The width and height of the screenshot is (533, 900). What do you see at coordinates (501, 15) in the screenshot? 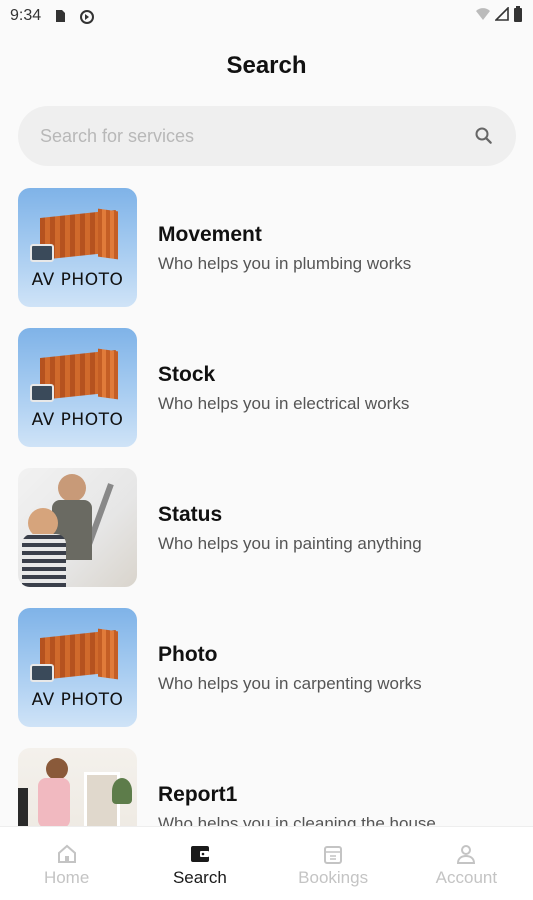
I see `signal-icon` at bounding box center [501, 15].